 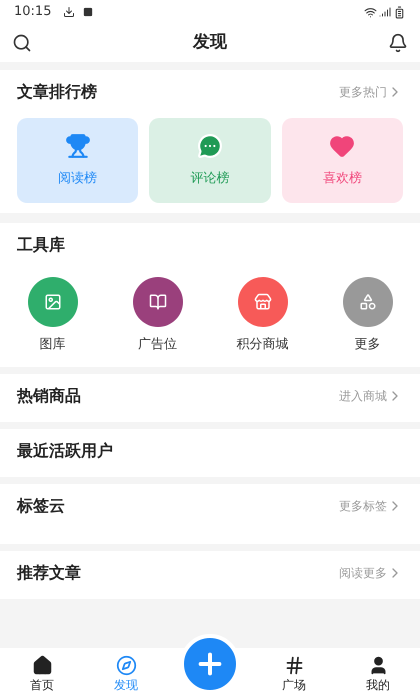 I want to click on nav-tab: 发现, so click(x=126, y=674).